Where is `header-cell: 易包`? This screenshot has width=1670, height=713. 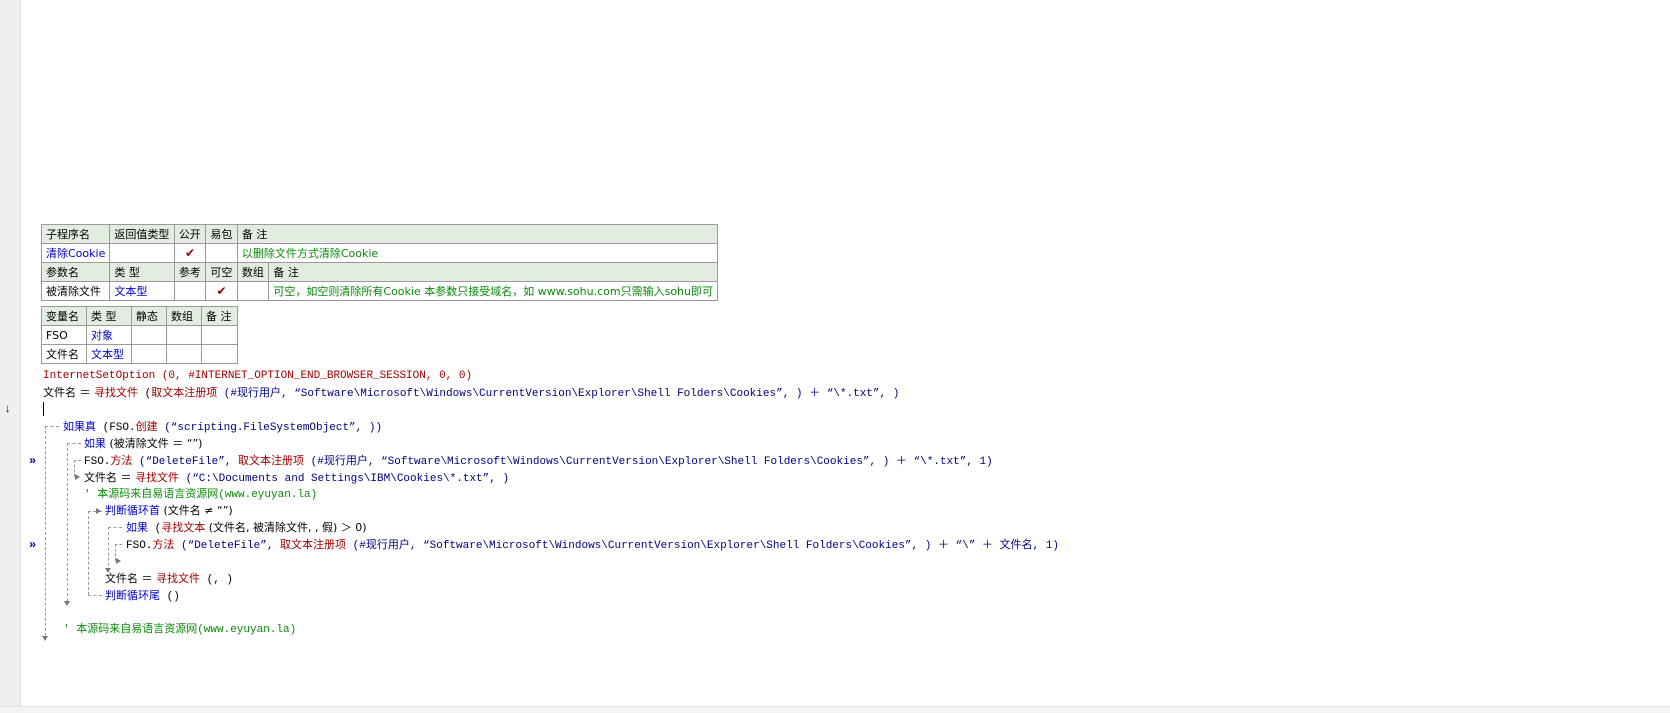
header-cell: 易包 is located at coordinates (221, 234).